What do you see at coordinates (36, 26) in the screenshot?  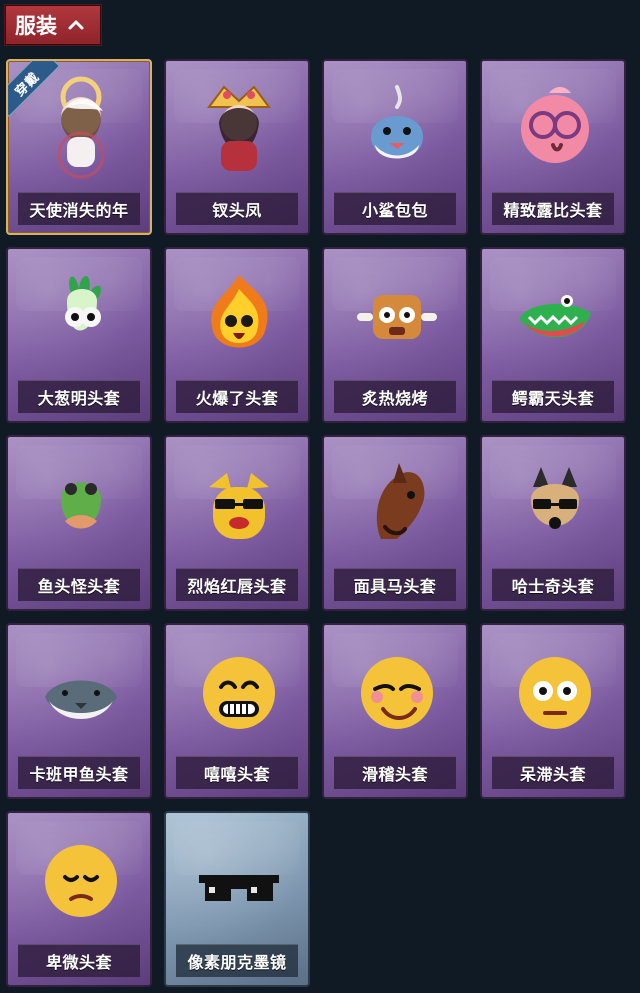 I see `clothing-tab-label: 服装` at bounding box center [36, 26].